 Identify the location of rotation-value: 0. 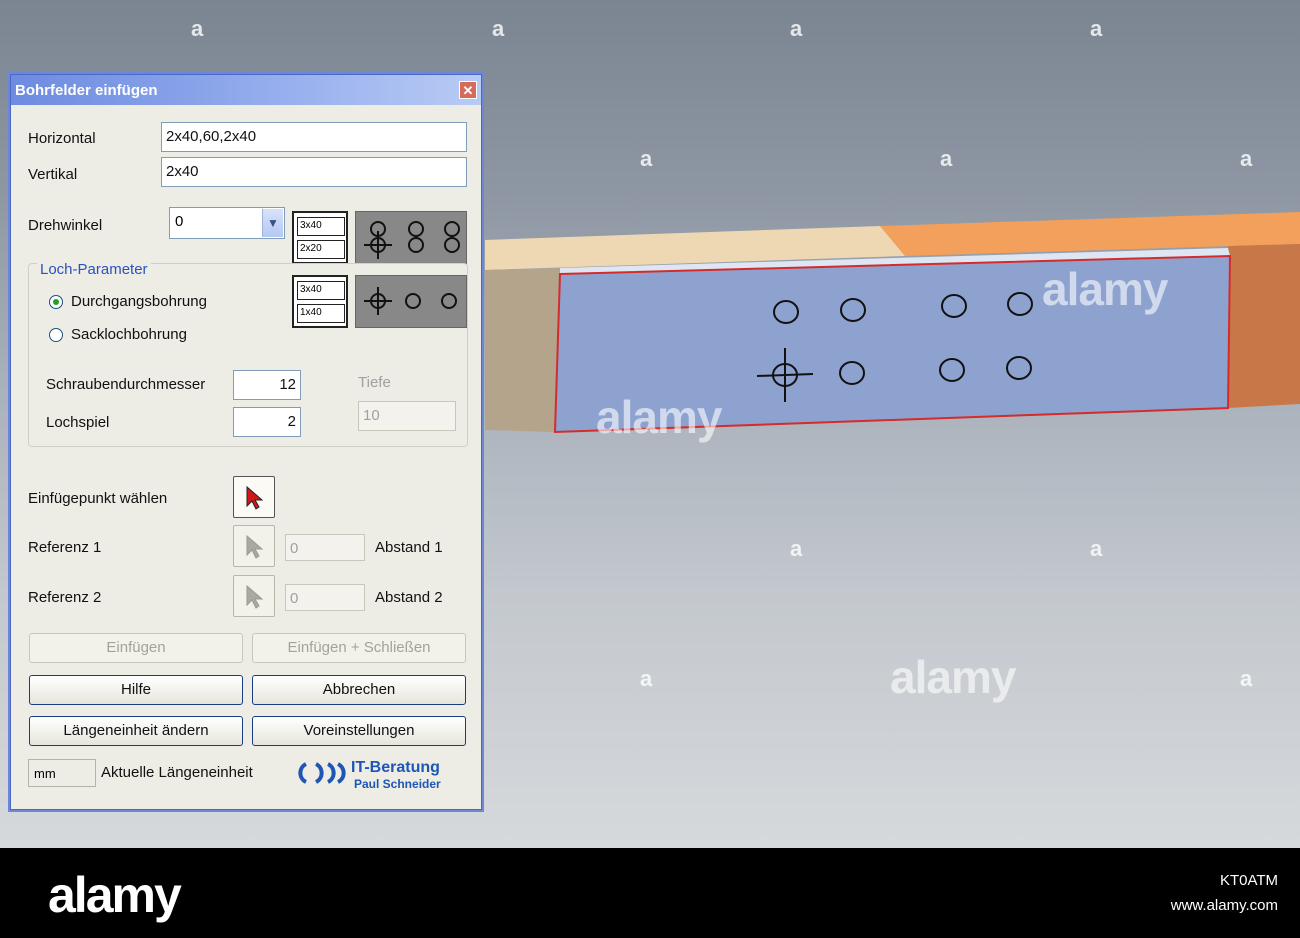
(179, 221).